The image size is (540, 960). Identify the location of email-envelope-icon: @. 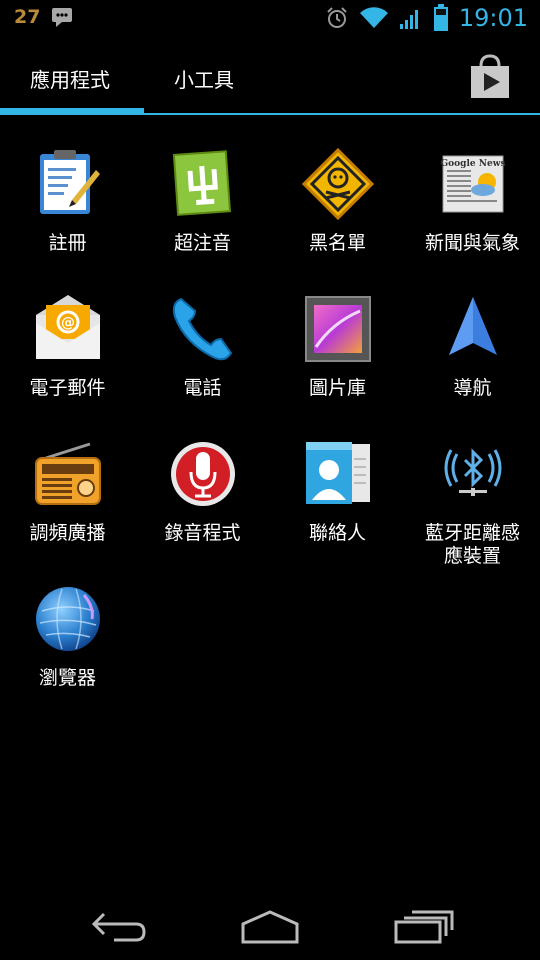
(67, 327).